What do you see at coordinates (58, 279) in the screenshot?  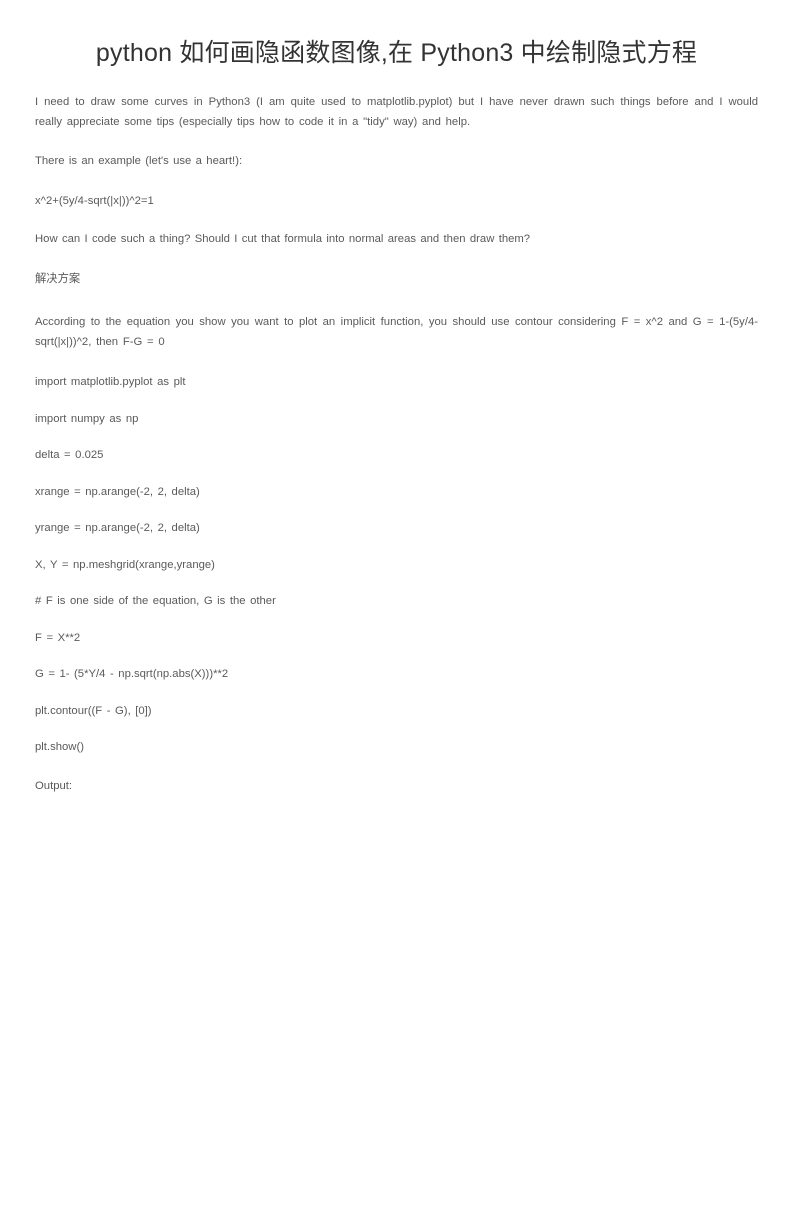 I see `solution-heading: 解决方案` at bounding box center [58, 279].